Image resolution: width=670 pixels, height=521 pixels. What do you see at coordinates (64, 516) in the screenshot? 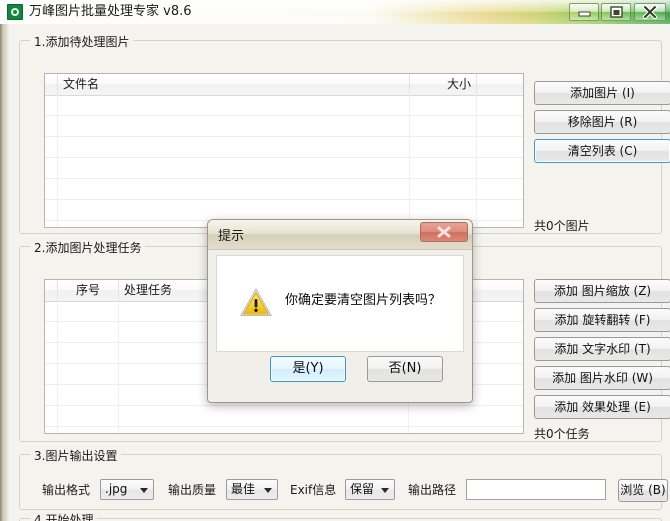
I see `group4-title: 4.开始处理` at bounding box center [64, 516].